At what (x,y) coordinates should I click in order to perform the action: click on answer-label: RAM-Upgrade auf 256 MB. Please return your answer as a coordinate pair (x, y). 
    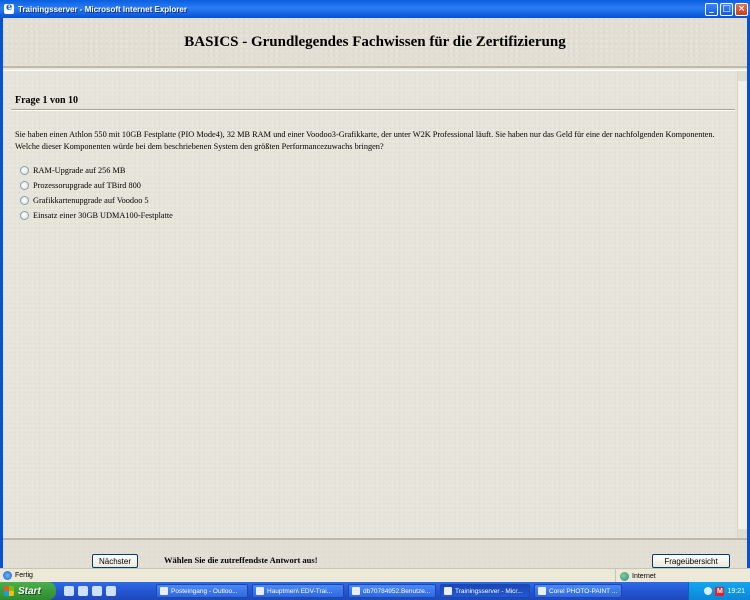
    Looking at the image, I should click on (79, 170).